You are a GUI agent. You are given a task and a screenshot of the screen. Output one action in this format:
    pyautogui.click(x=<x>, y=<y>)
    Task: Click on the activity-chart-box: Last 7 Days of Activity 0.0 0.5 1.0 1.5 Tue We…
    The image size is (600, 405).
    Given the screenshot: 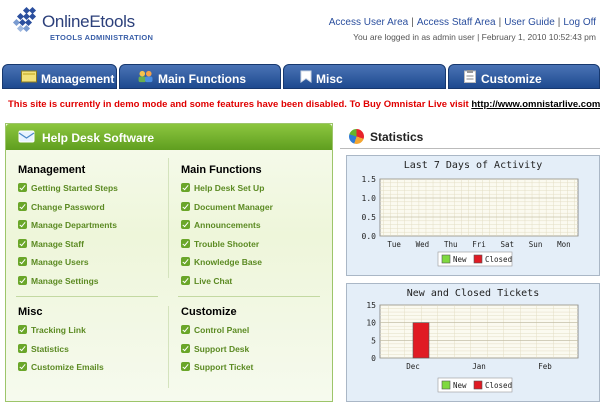 What is the action you would take?
    pyautogui.click(x=473, y=215)
    